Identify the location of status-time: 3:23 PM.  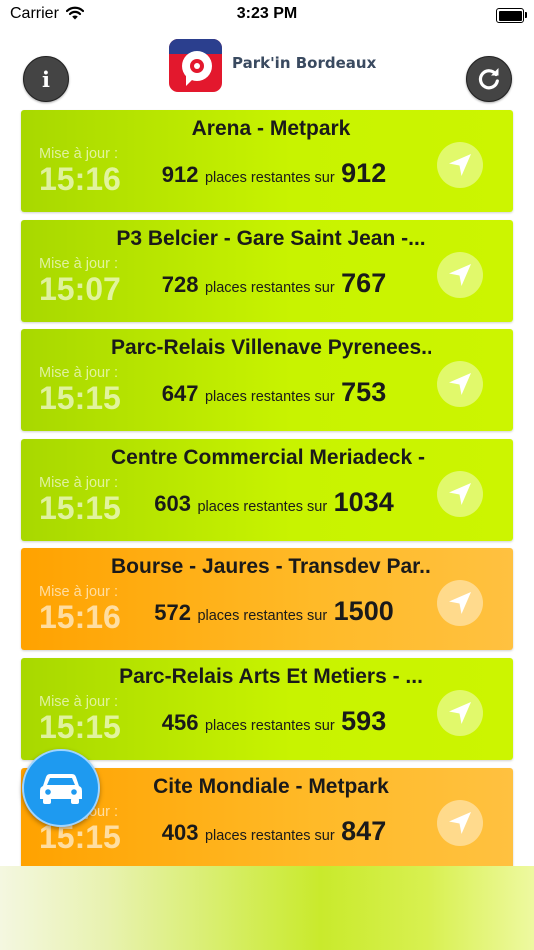
(267, 13).